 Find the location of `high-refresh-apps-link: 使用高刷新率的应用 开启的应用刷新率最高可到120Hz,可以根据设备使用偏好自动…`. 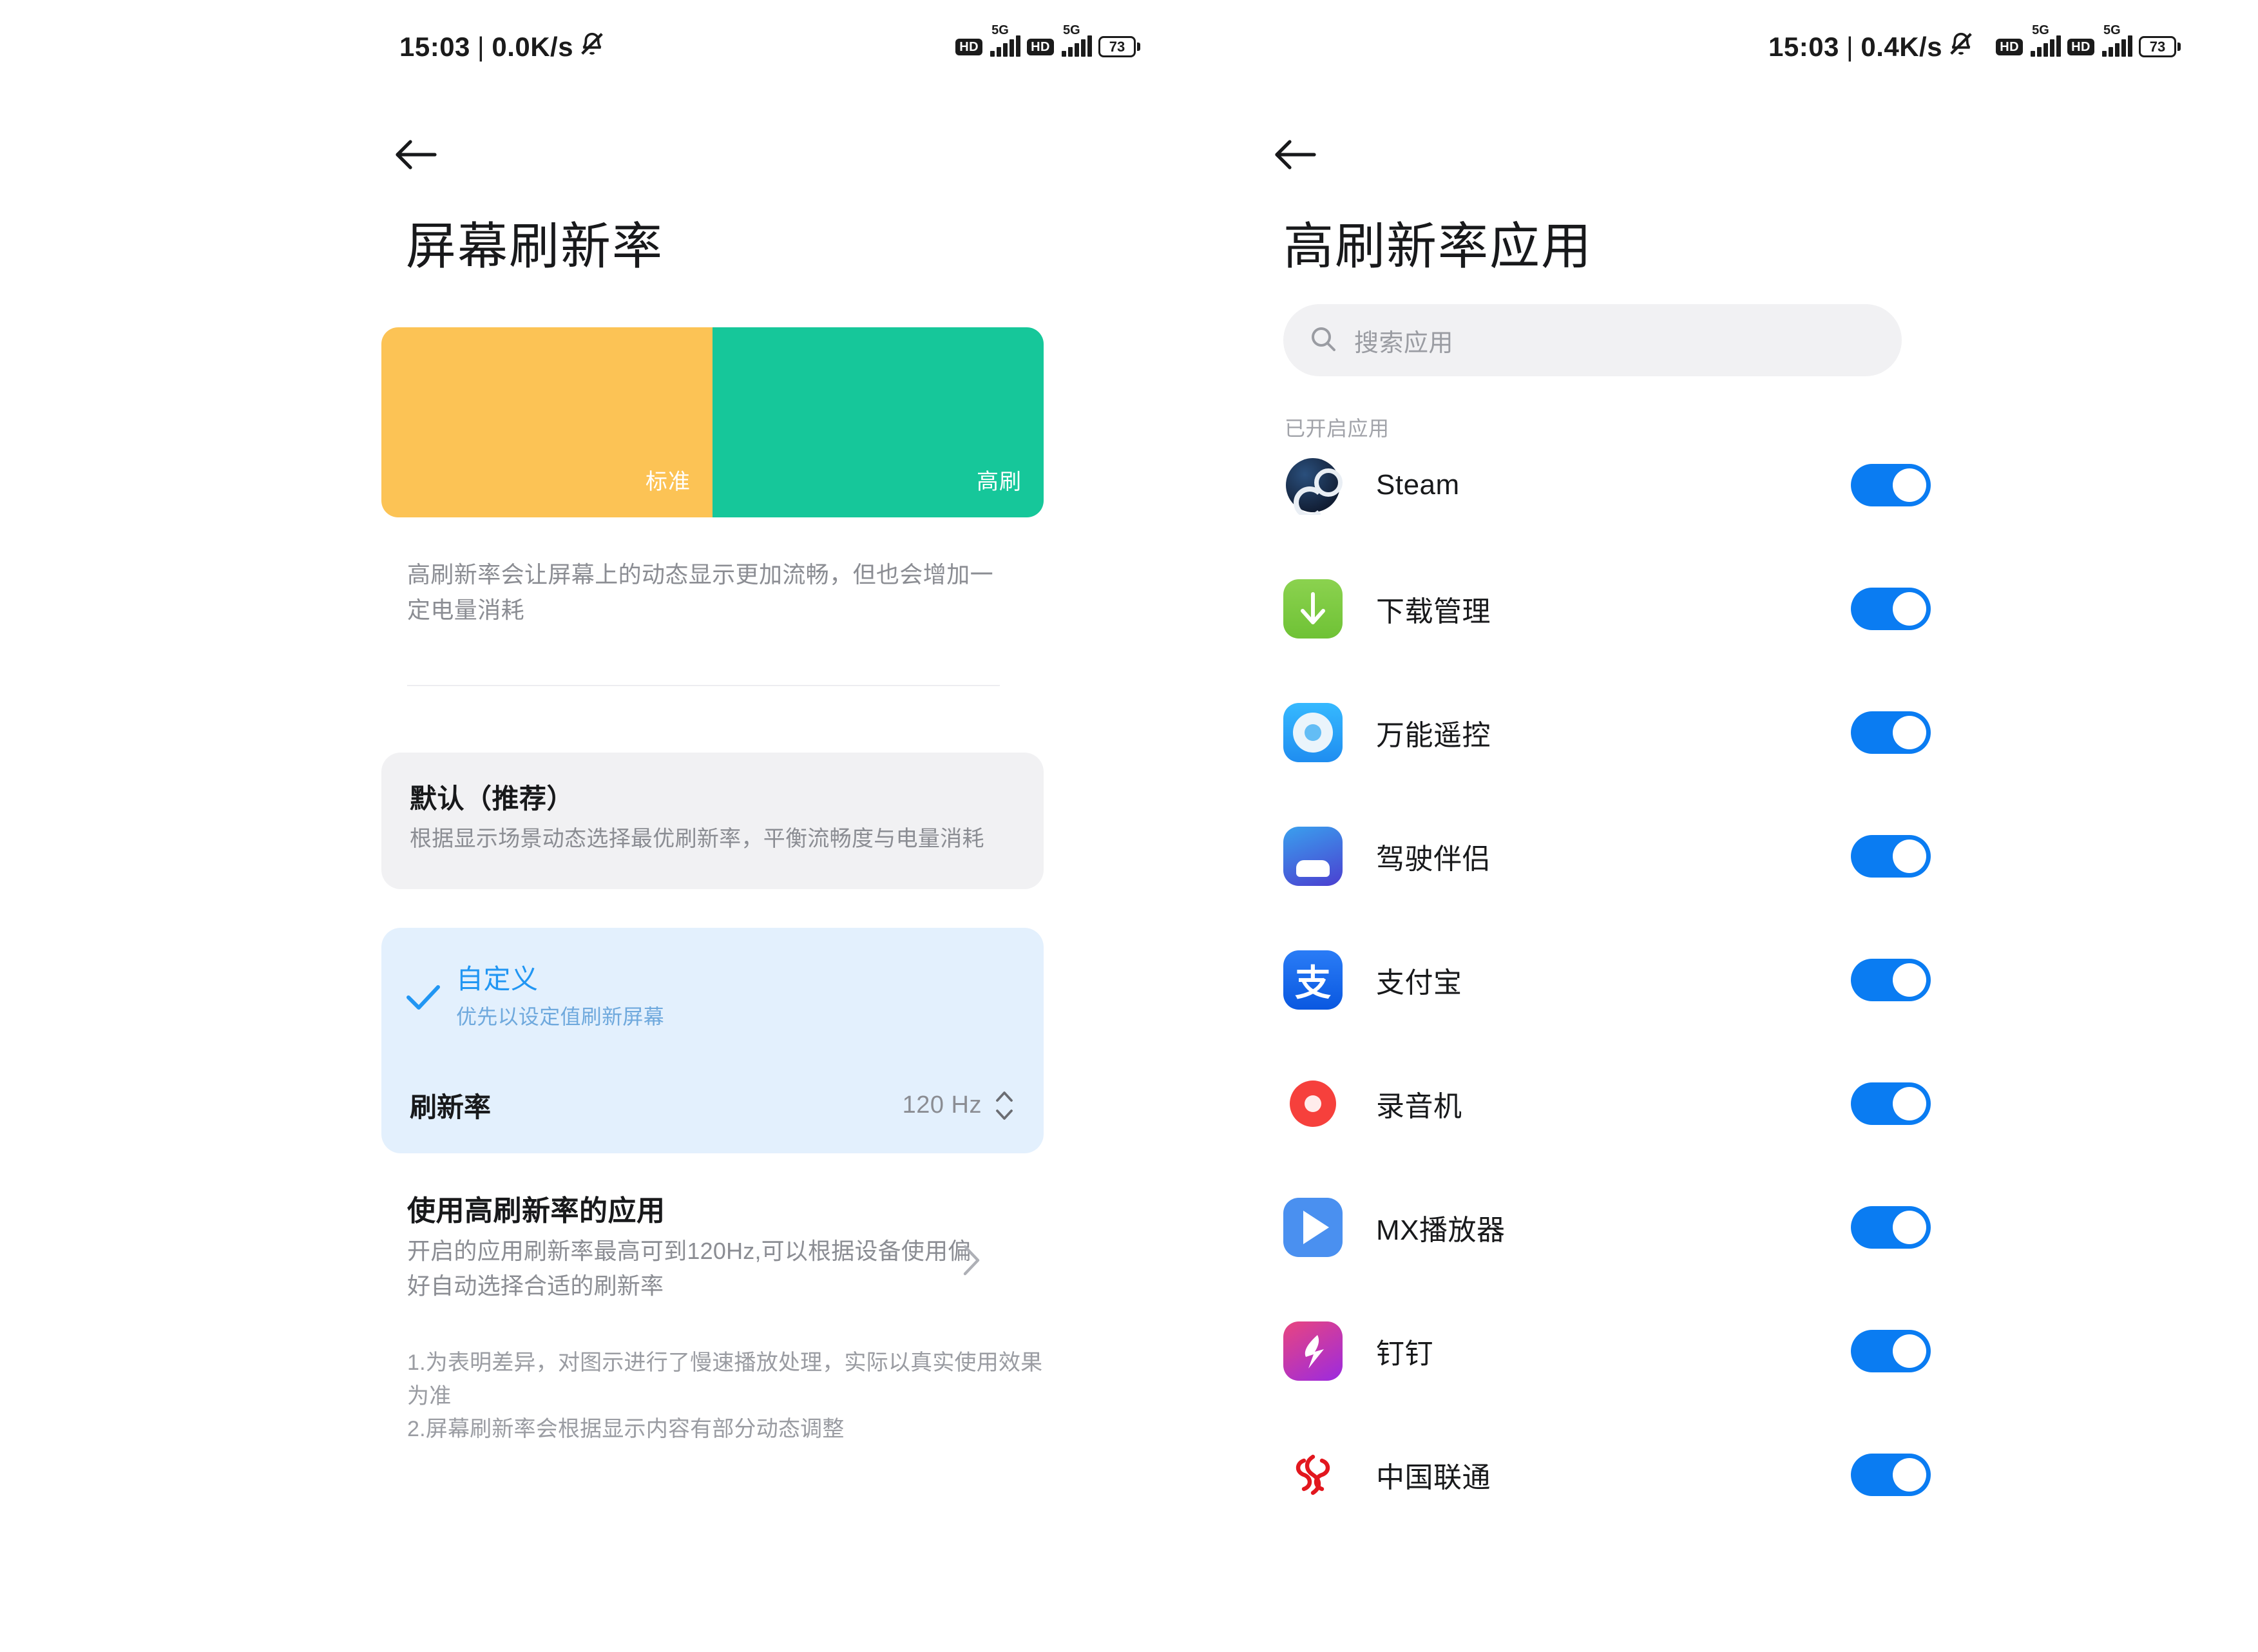

high-refresh-apps-link: 使用高刷新率的应用 开启的应用刷新率最高可到120Hz,可以根据设备使用偏好自动… is located at coordinates (729, 1245).